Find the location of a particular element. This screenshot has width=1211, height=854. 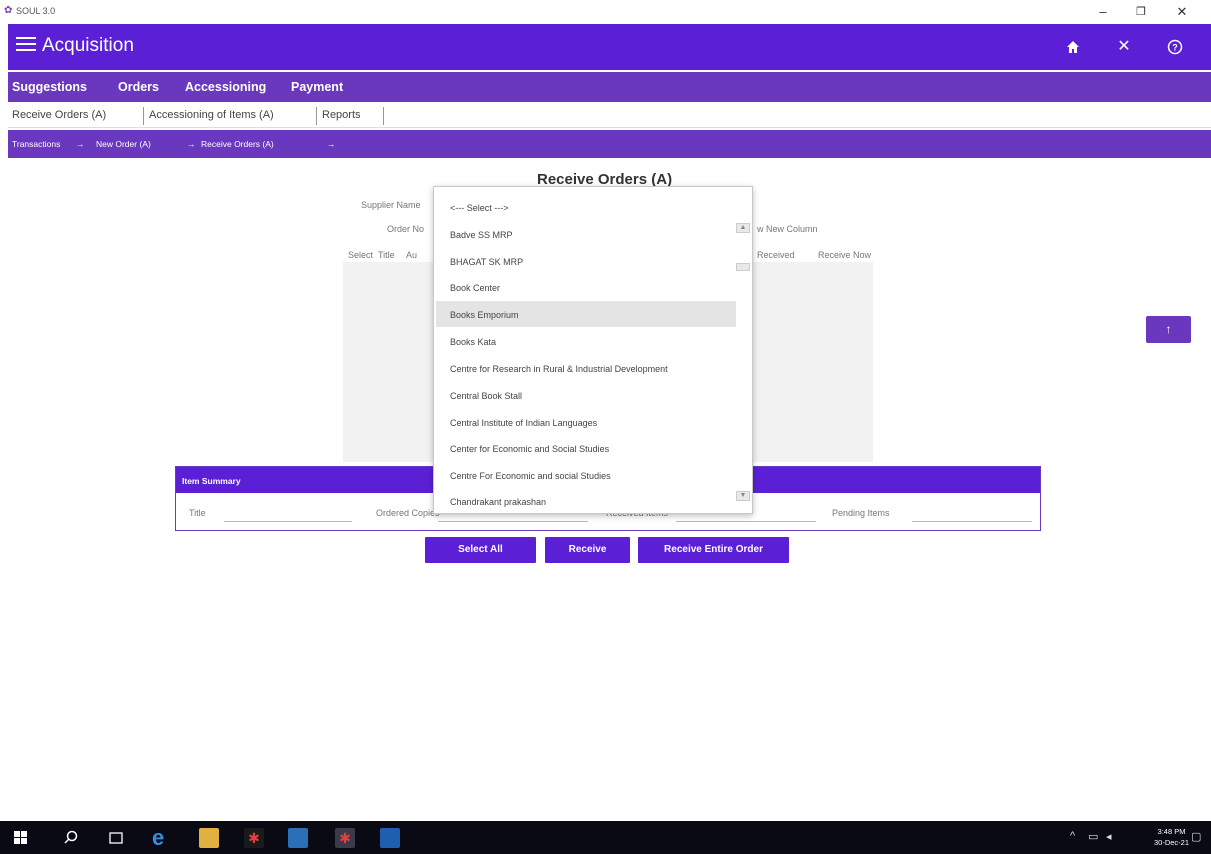

breadcrumb-receive-orders: Receive Orders (A) is located at coordinates (237, 144).